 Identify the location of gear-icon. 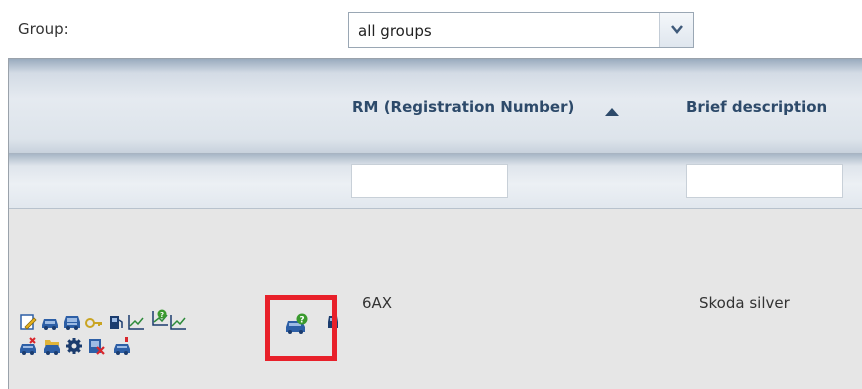
(74, 346).